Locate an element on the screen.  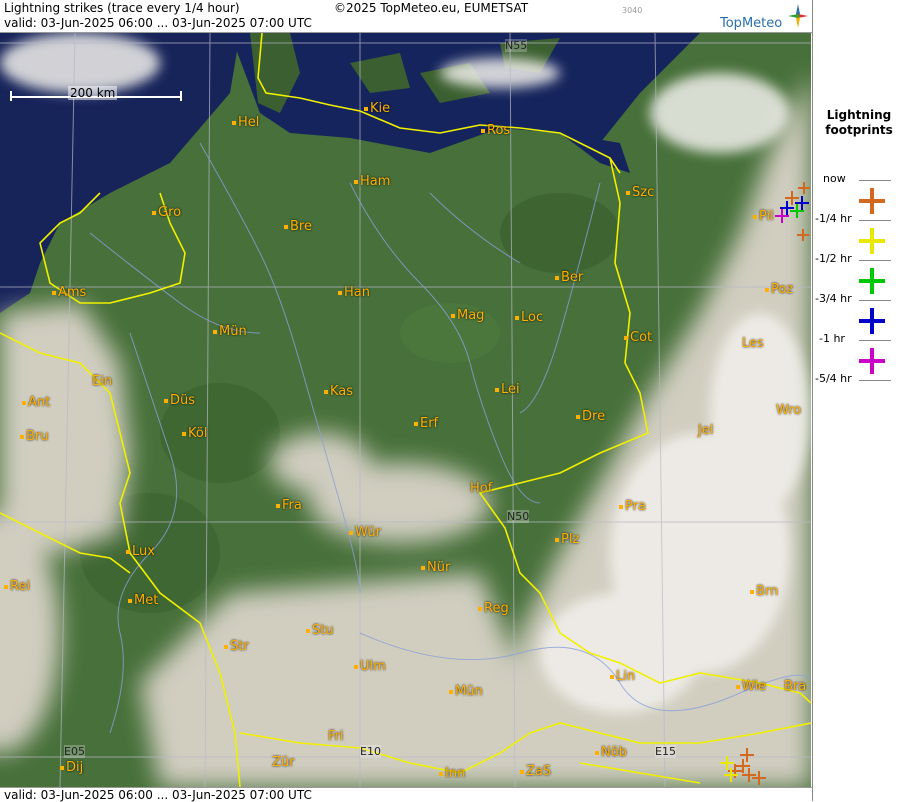
city-label: Nür is located at coordinates (435, 567).